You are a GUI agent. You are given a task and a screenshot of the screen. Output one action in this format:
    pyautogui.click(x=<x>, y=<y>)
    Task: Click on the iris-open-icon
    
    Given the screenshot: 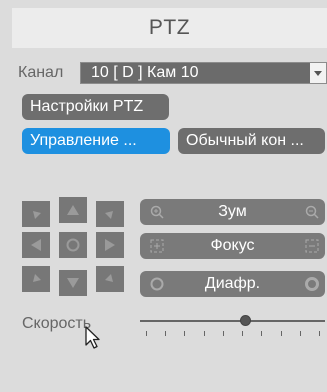 What is the action you would take?
    pyautogui.click(x=157, y=284)
    